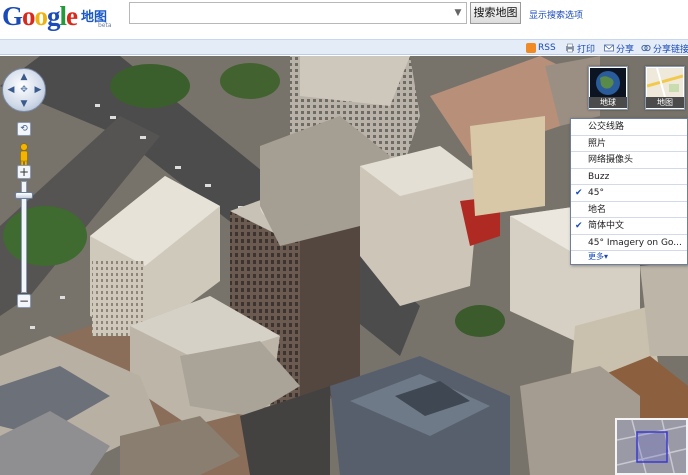  Describe the element at coordinates (495, 13) in the screenshot. I see `search-maps-button: 搜索地图` at that location.